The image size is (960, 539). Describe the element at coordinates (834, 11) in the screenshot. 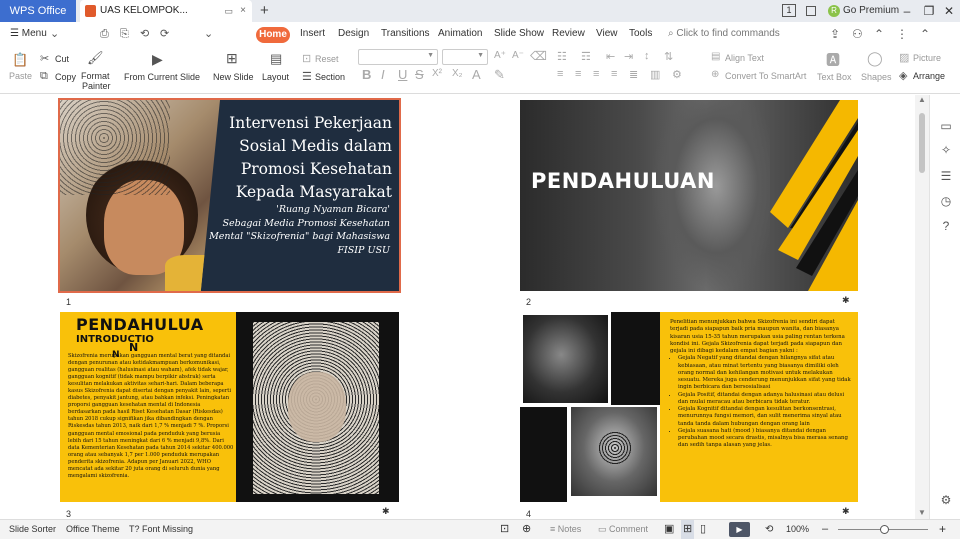

I see `avatar: R` at that location.